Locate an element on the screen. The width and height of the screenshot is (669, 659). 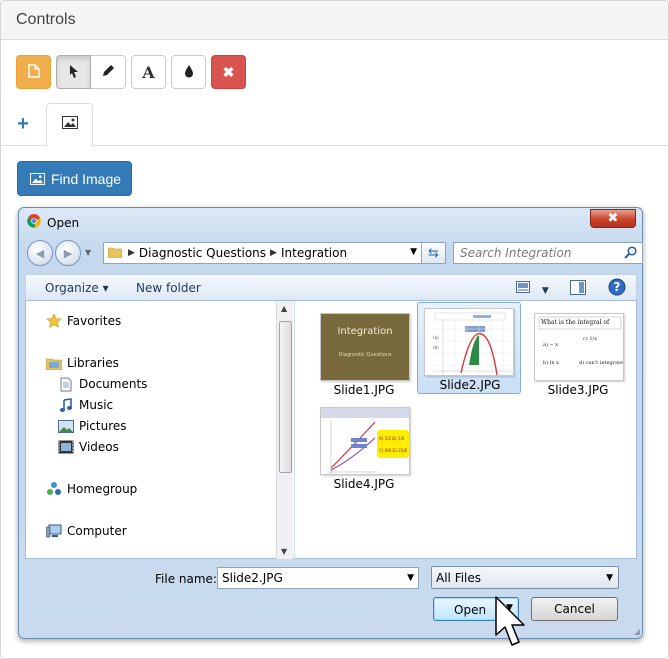
delete-button: ✖ is located at coordinates (228, 72).